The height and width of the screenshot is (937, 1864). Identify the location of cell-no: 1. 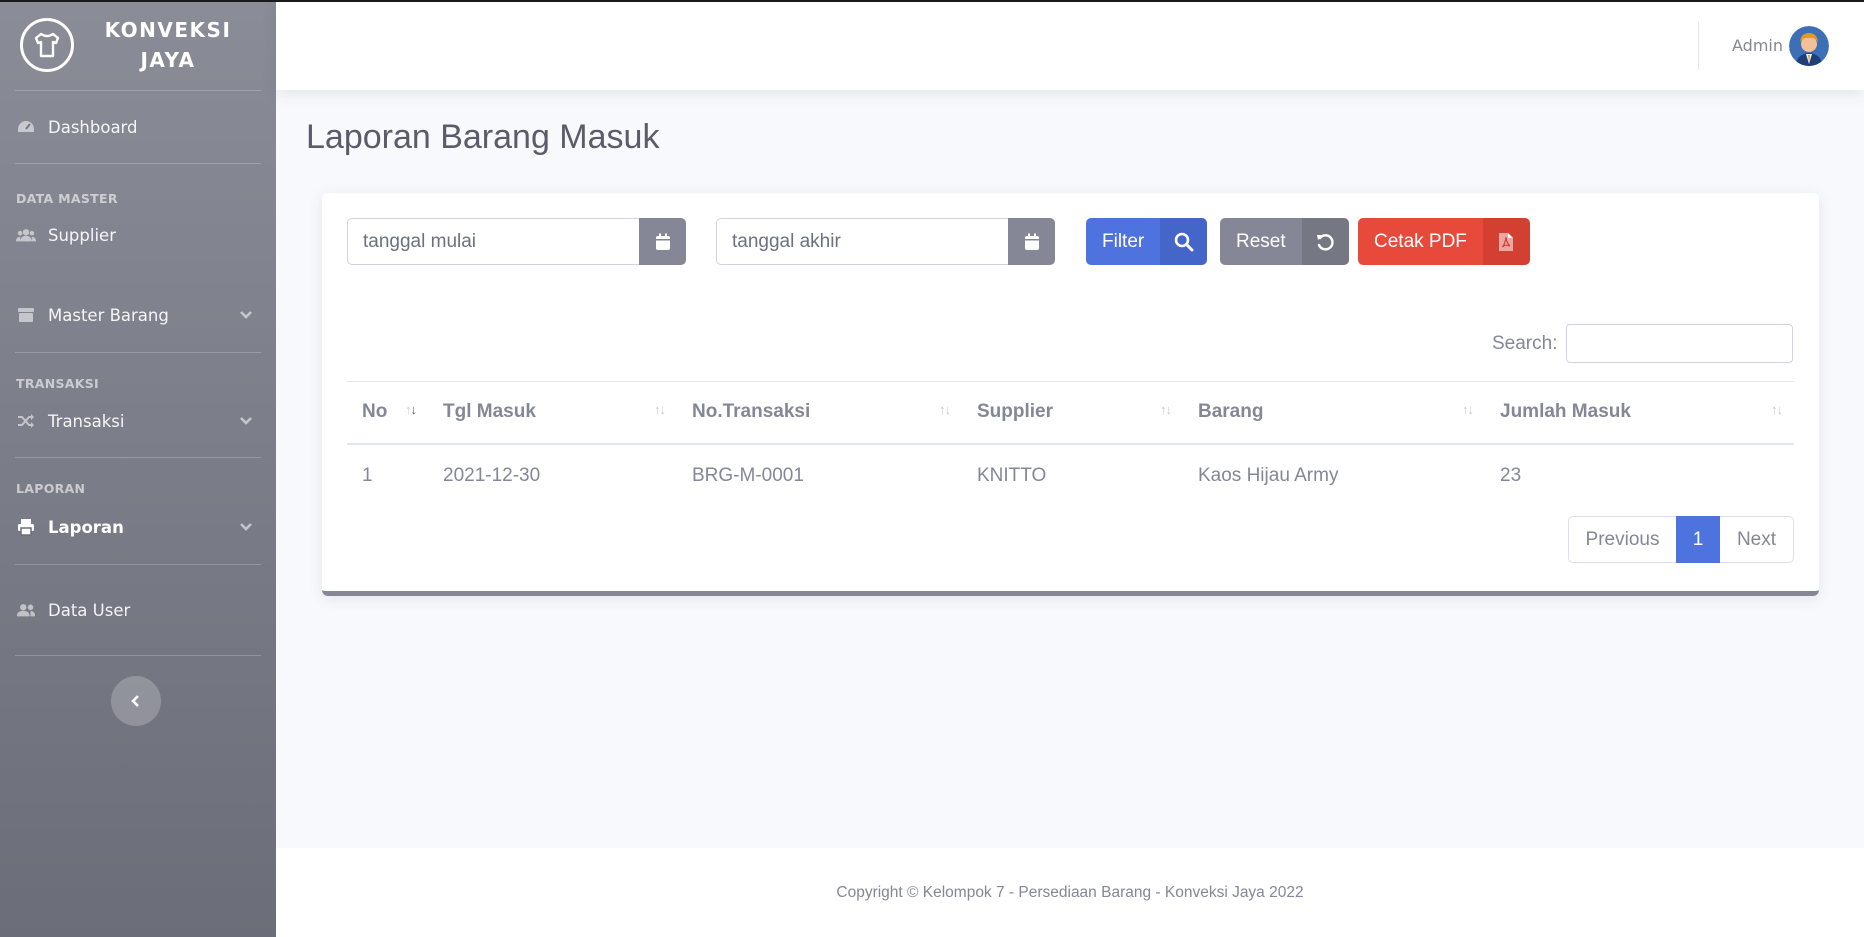
(367, 475).